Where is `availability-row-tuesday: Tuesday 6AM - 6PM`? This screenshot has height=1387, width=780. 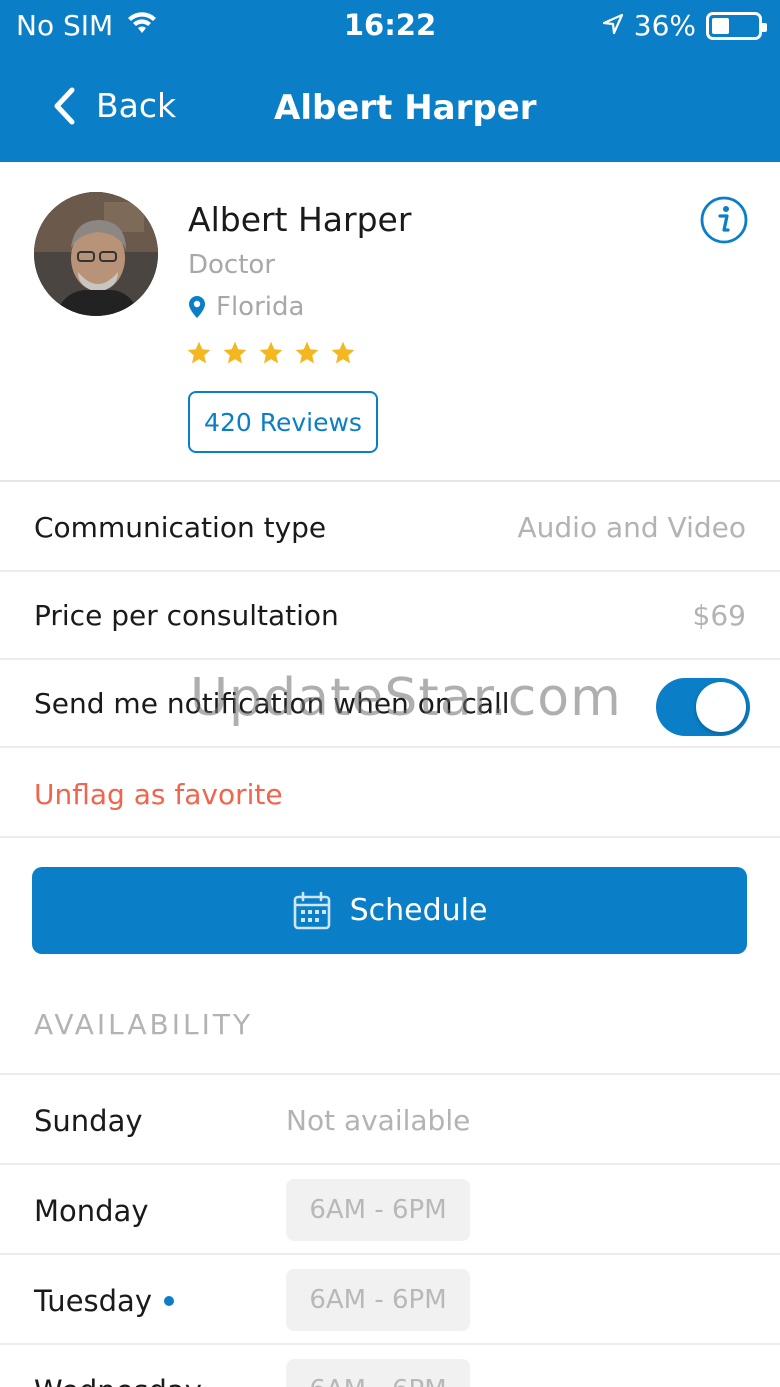 availability-row-tuesday: Tuesday 6AM - 6PM is located at coordinates (390, 1300).